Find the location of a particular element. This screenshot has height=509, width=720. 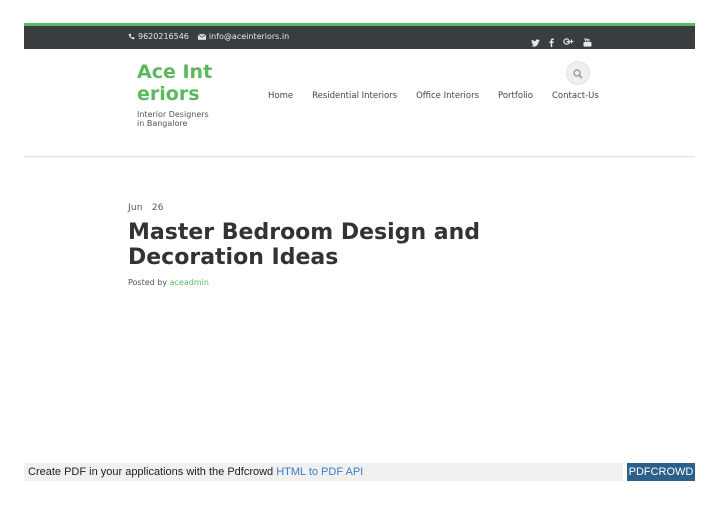

nav-item-residential-interiors: Residential Interiors is located at coordinates (354, 96).